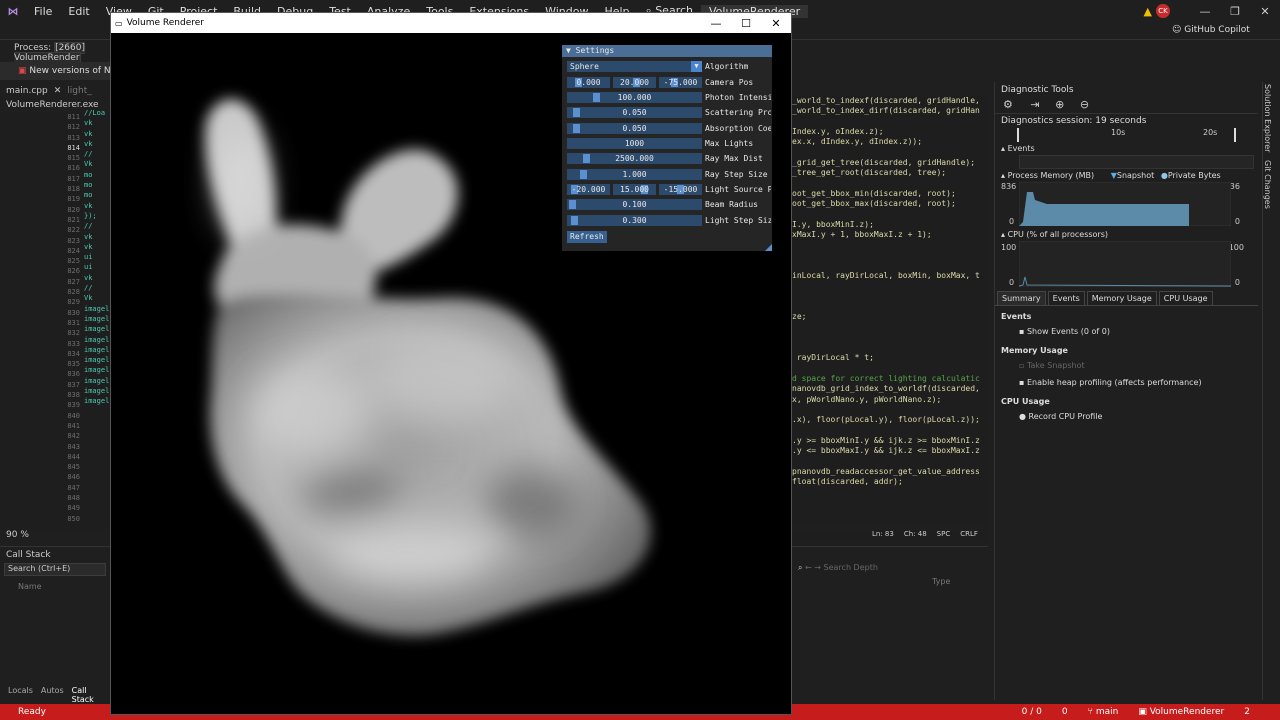 This screenshot has height=720, width=1280. What do you see at coordinates (634, 66) in the screenshot?
I see `algorithm-combo: Sphere ▼` at bounding box center [634, 66].